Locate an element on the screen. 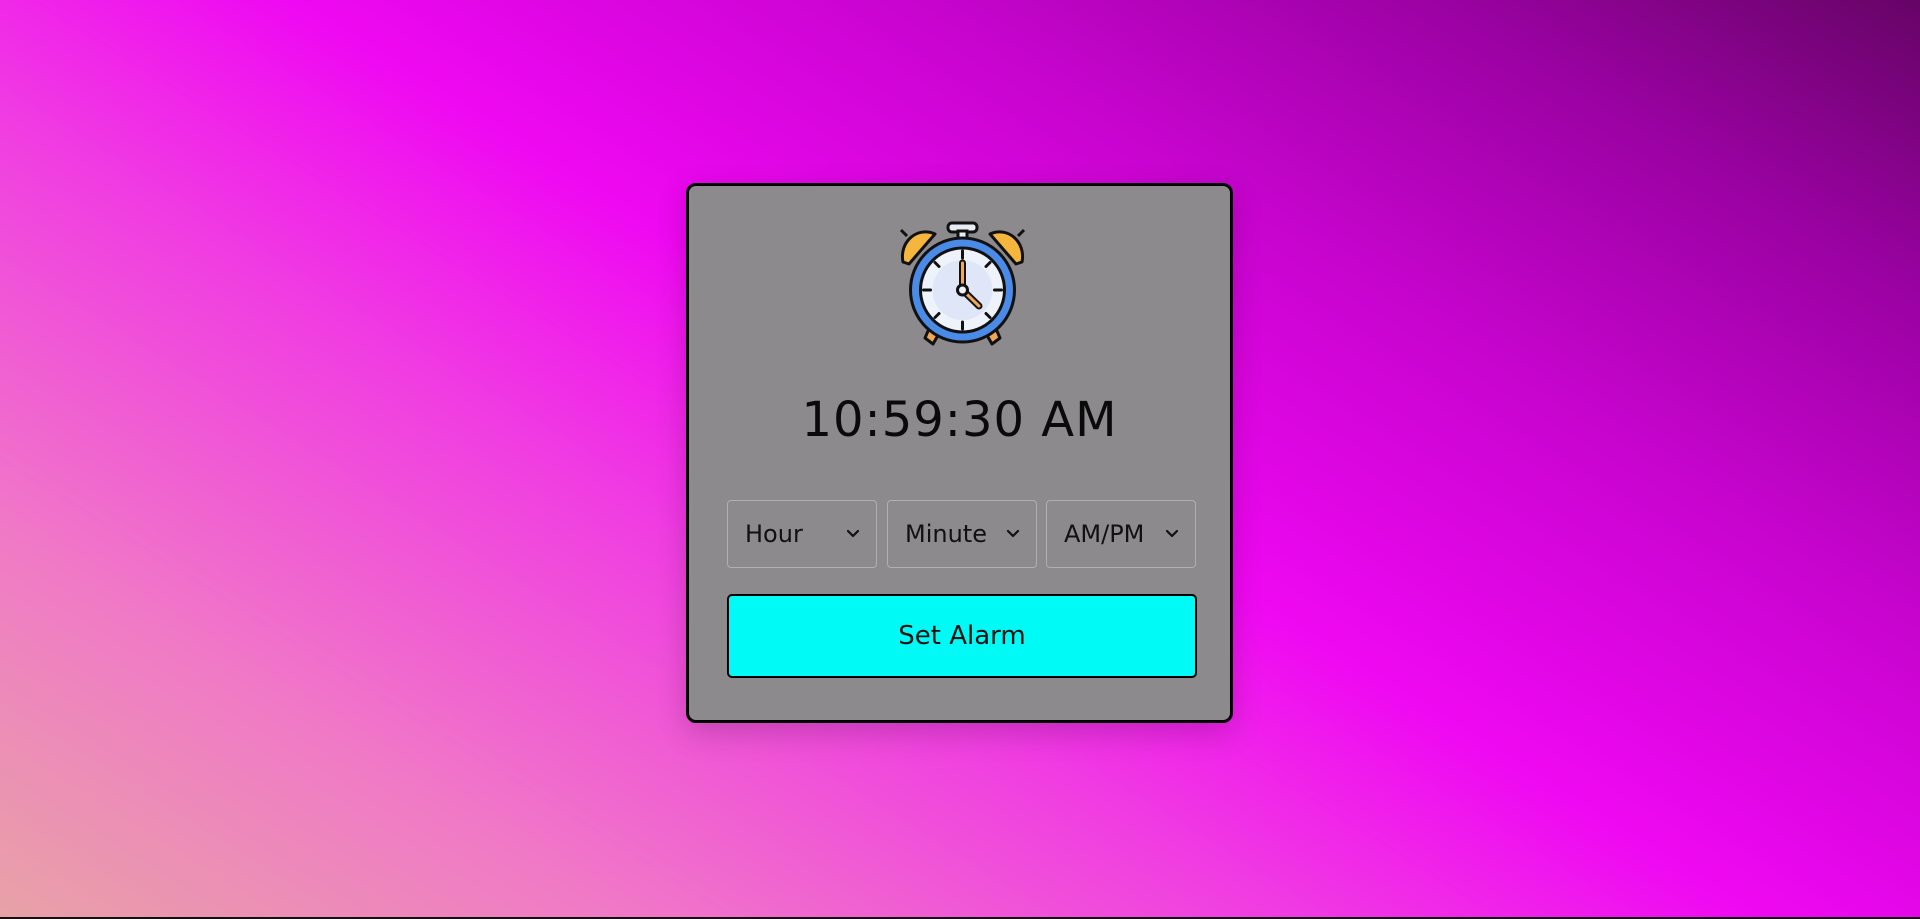 The width and height of the screenshot is (1920, 919). minute-select: Minute is located at coordinates (962, 534).